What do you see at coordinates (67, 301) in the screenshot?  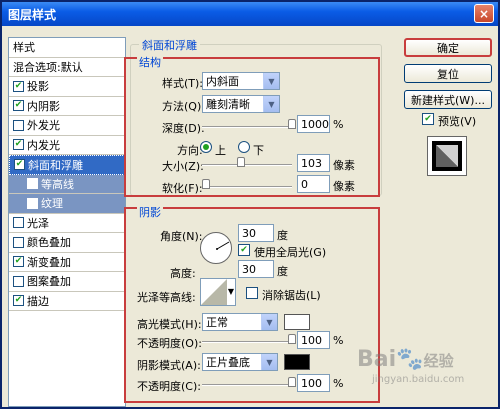 I see `style-item: ✔ 描边` at bounding box center [67, 301].